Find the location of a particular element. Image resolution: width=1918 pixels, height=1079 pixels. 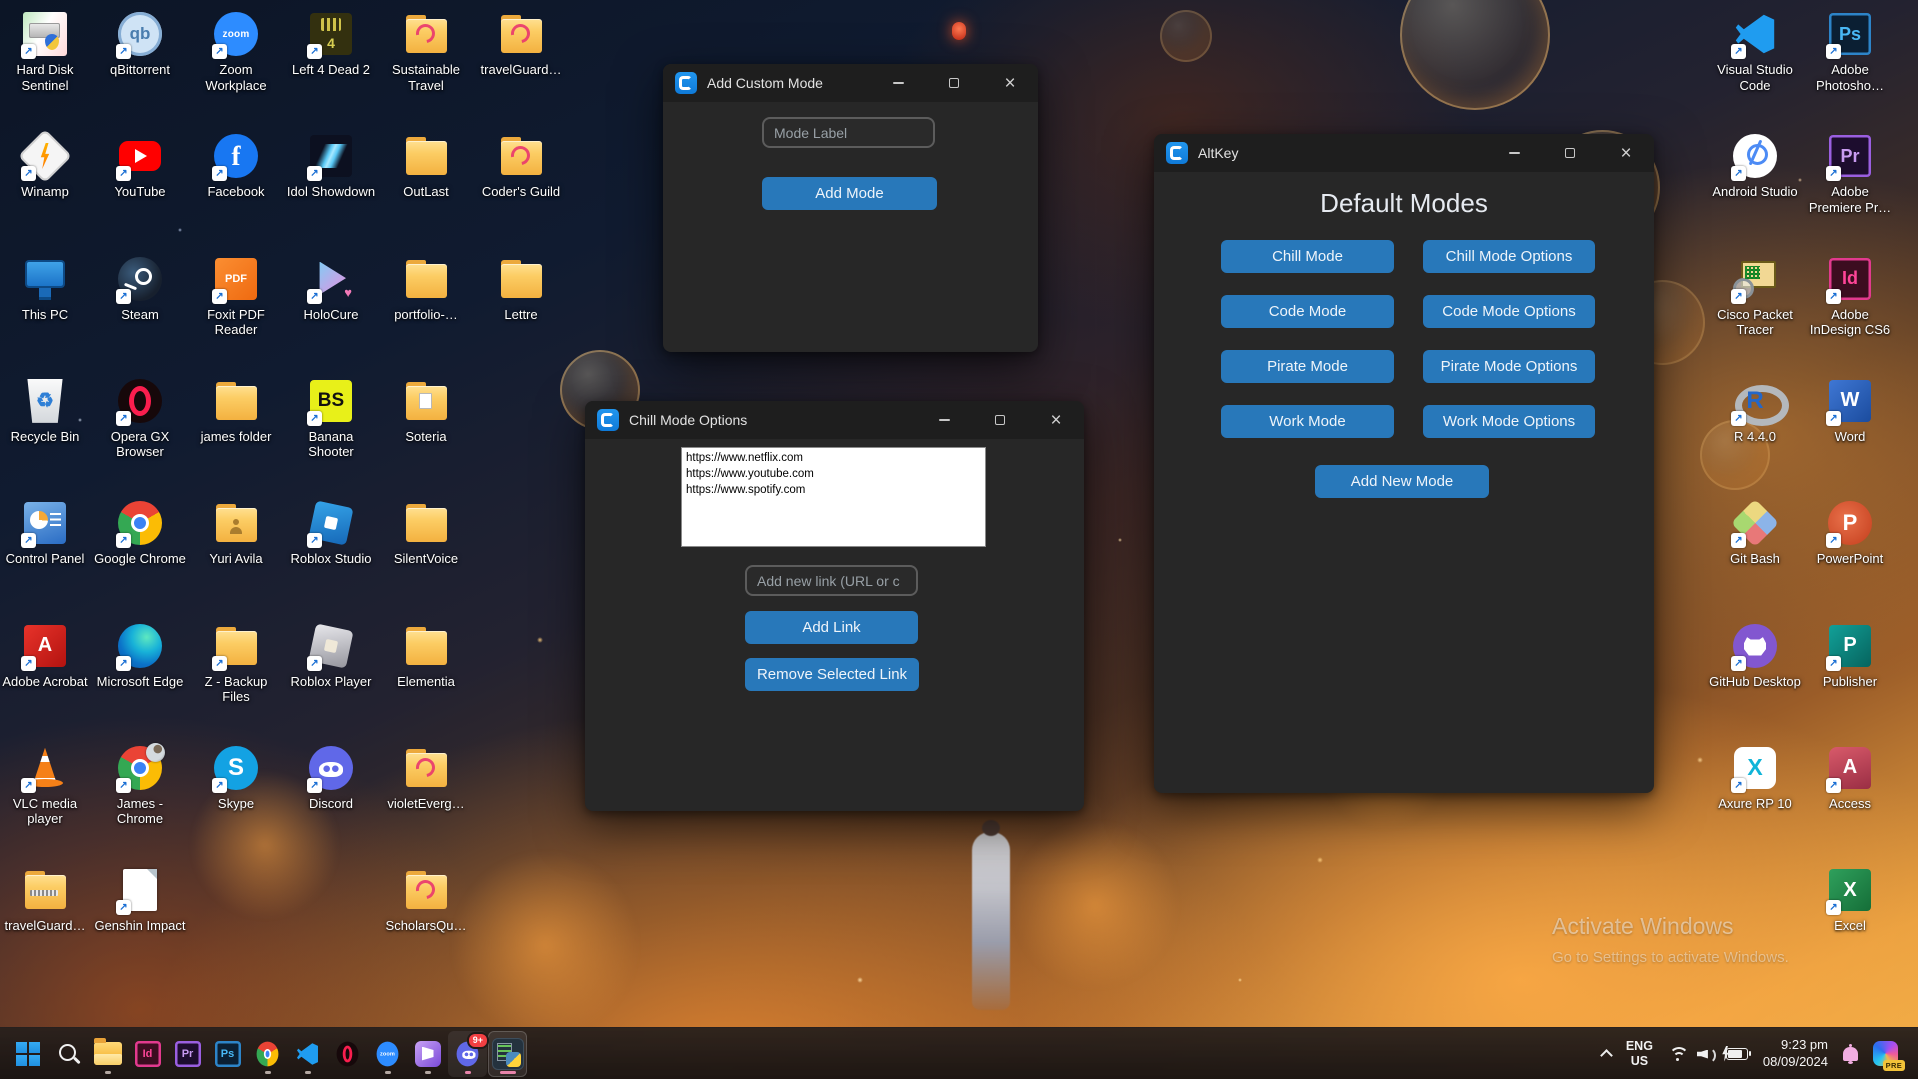

taskbar-photoshop-icon: Ps is located at coordinates (227, 1054).